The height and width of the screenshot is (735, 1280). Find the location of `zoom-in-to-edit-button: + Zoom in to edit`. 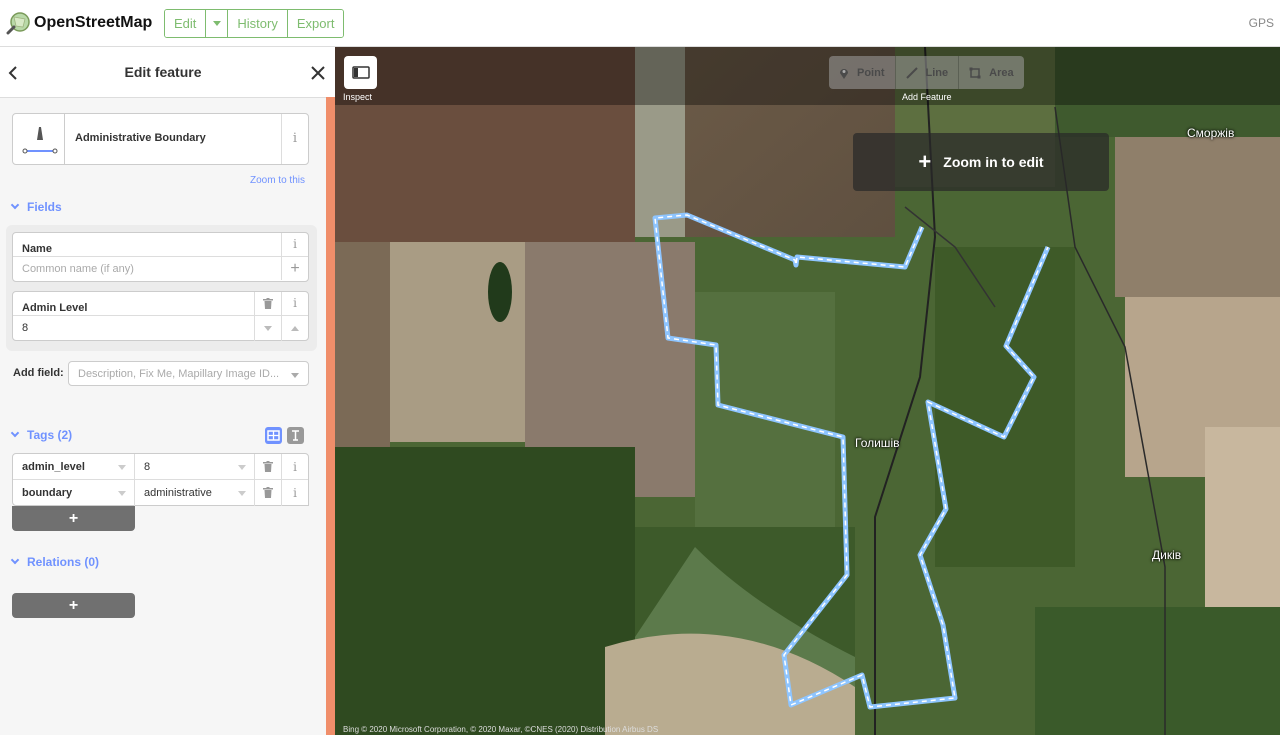

zoom-in-to-edit-button: + Zoom in to edit is located at coordinates (981, 162).